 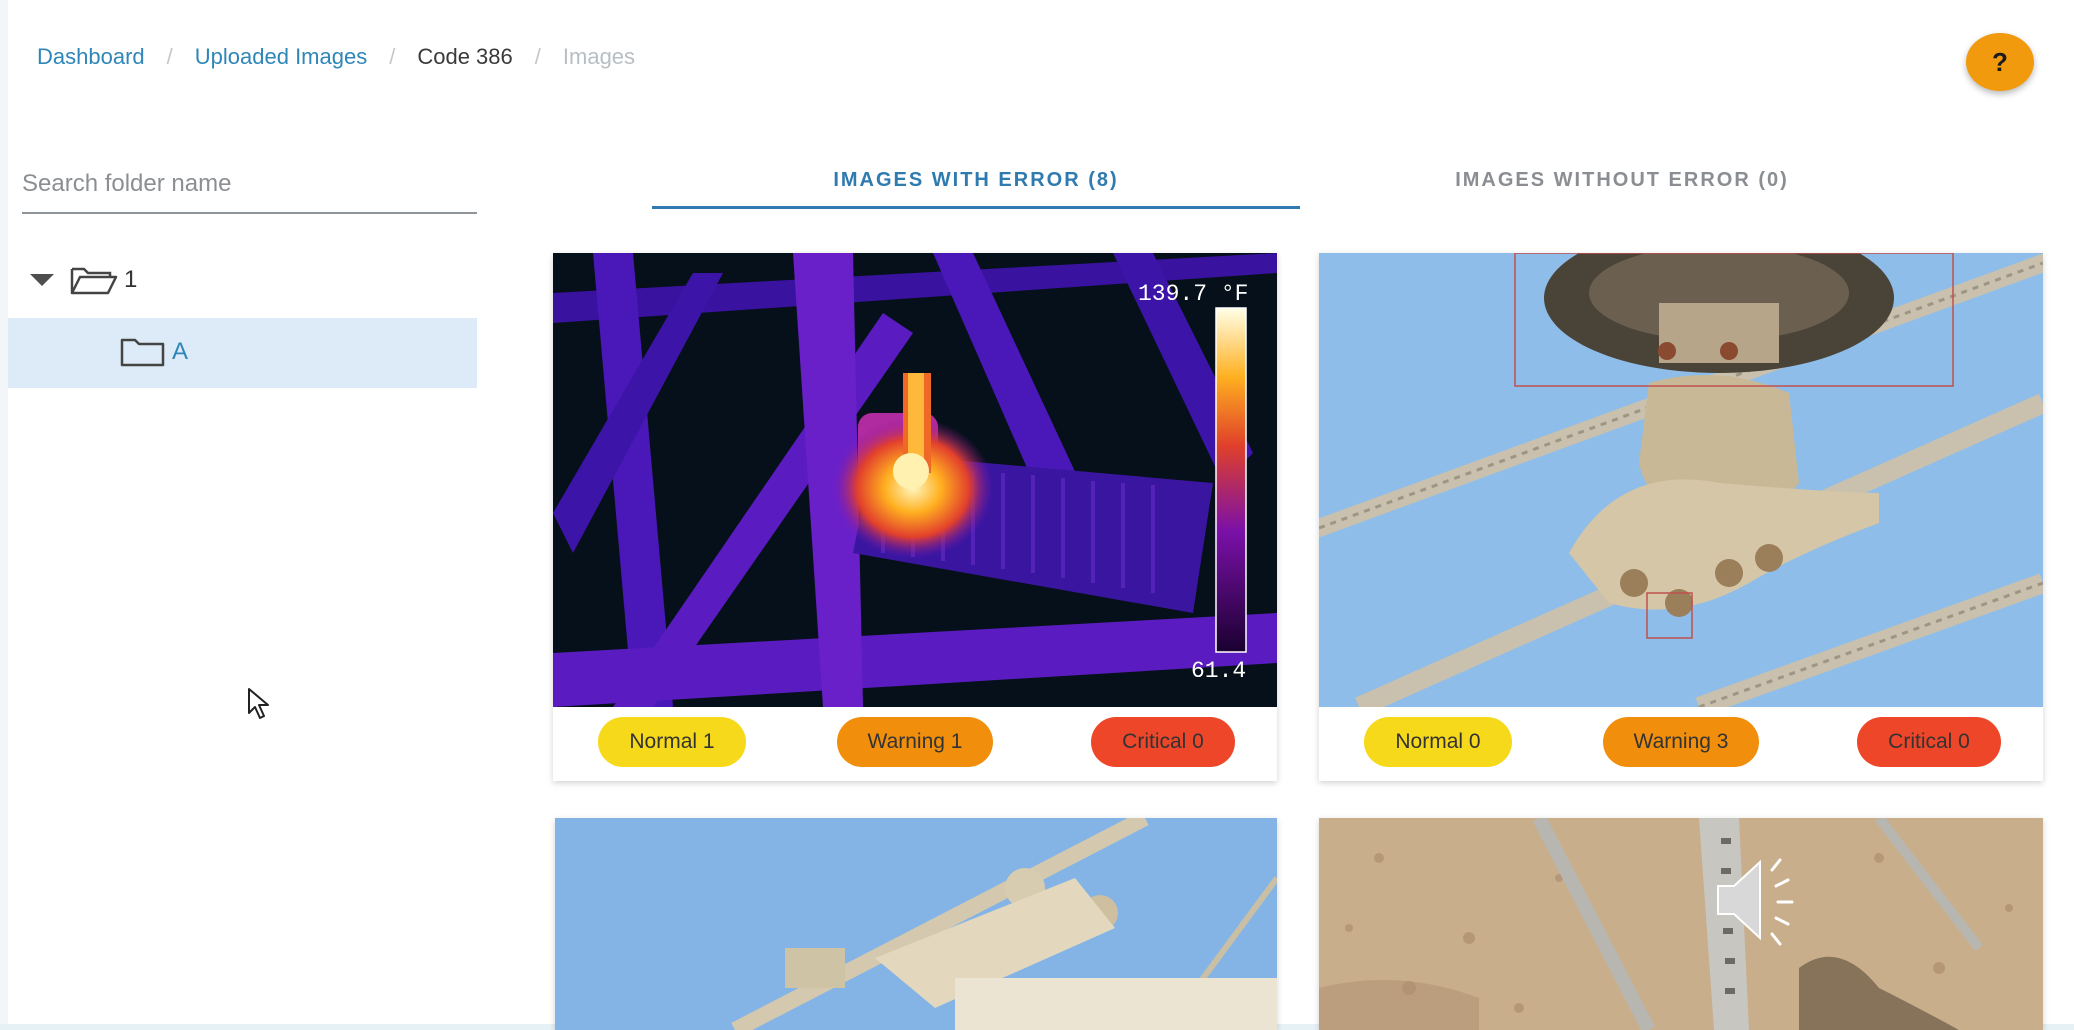 What do you see at coordinates (4, 515) in the screenshot?
I see `window-edge` at bounding box center [4, 515].